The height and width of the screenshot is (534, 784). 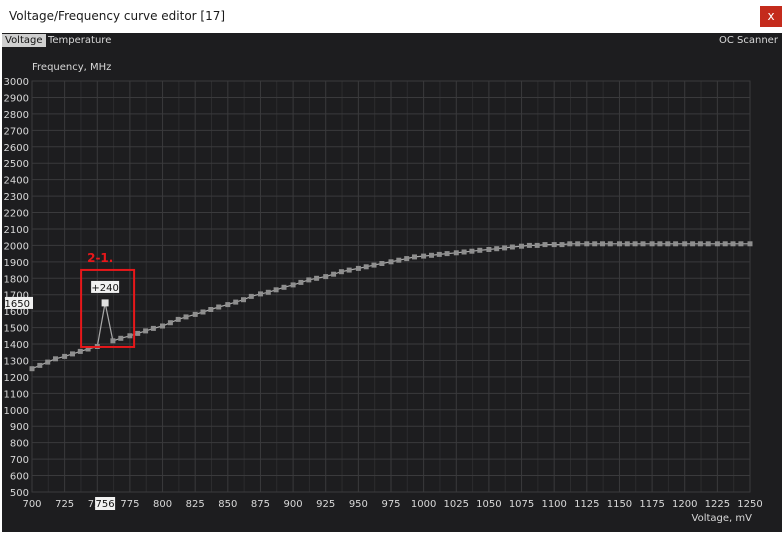 I want to click on y-tick-label: 1400, so click(x=16, y=345).